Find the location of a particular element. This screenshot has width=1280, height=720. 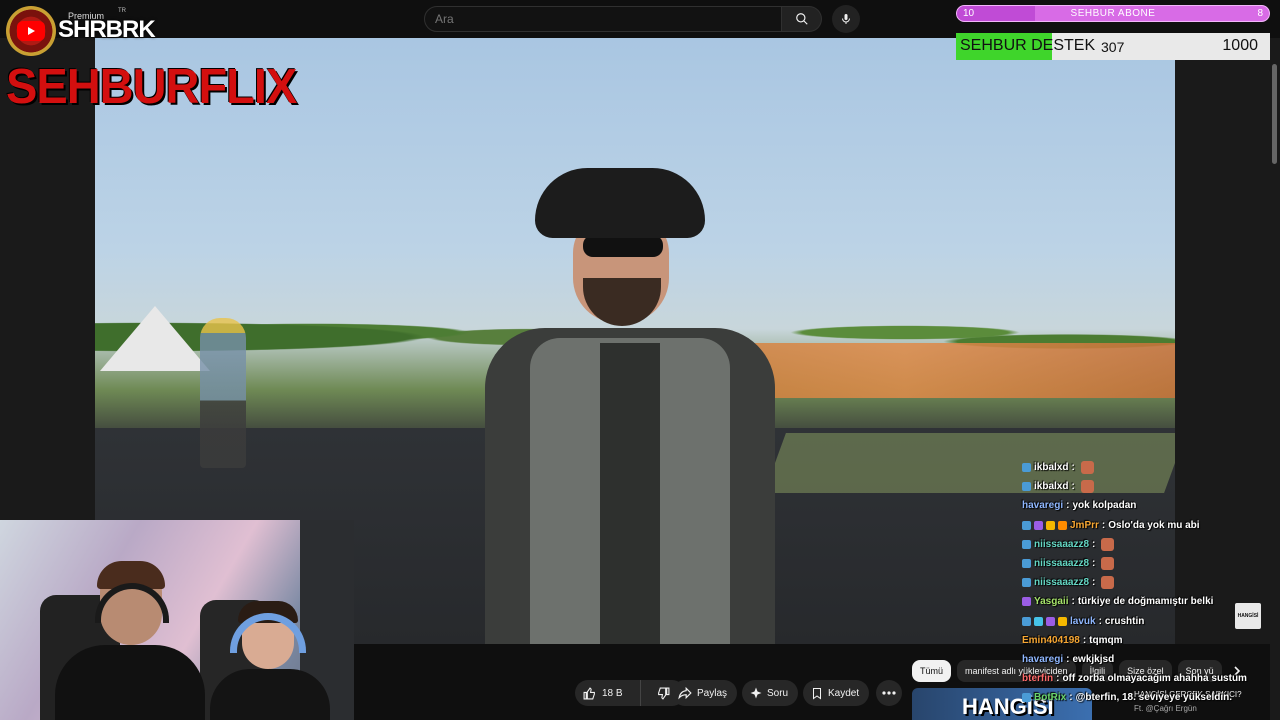

channel-logo is located at coordinates (31, 31).